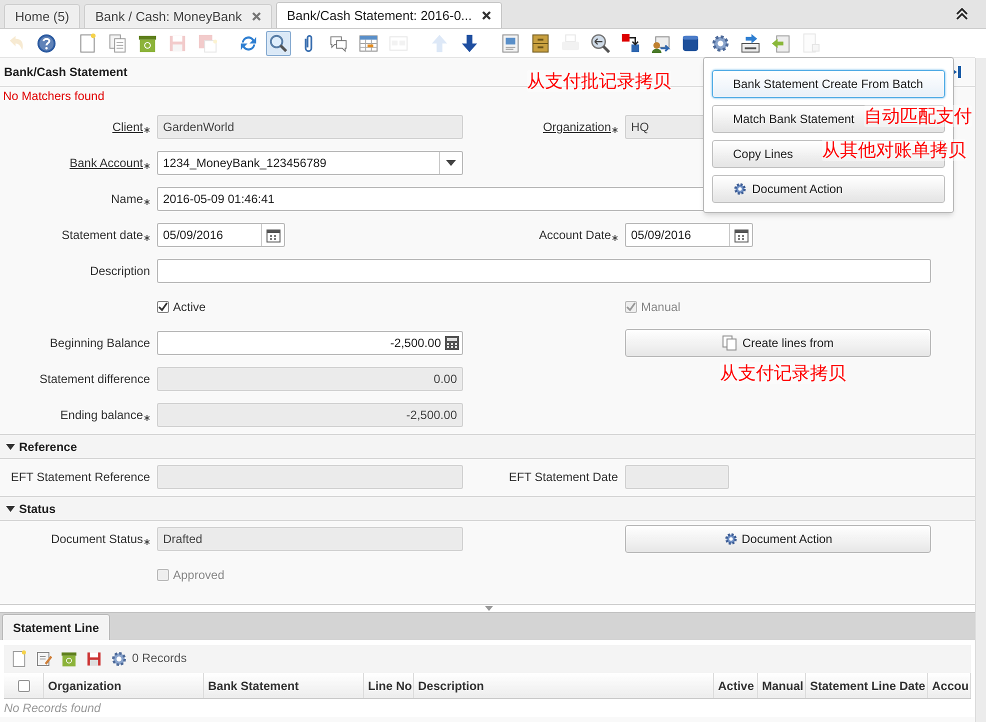 This screenshot has height=722, width=986. I want to click on field-label-link: Bank Account, so click(106, 163).